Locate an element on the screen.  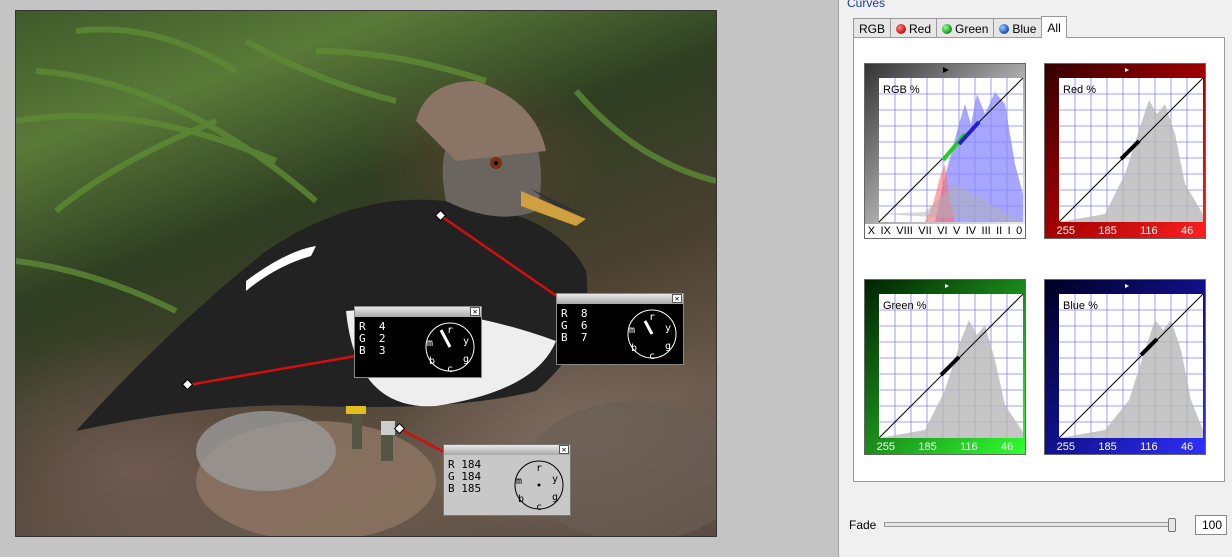
color-sampler-1: ✕ R 4 G 2 B 3 r y g c b m is located at coordinates (418, 342).